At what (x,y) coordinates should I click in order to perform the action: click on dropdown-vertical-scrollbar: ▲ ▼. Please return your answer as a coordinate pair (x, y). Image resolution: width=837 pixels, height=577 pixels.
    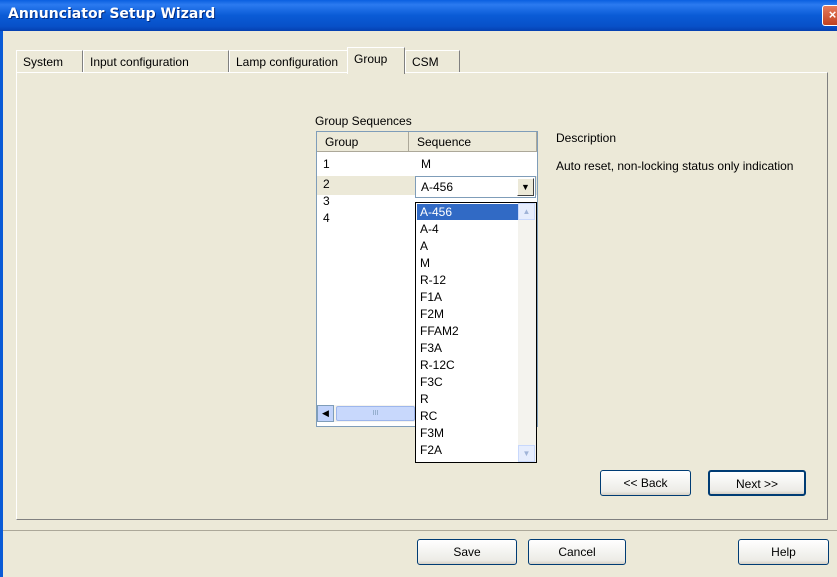
    Looking at the image, I should click on (527, 332).